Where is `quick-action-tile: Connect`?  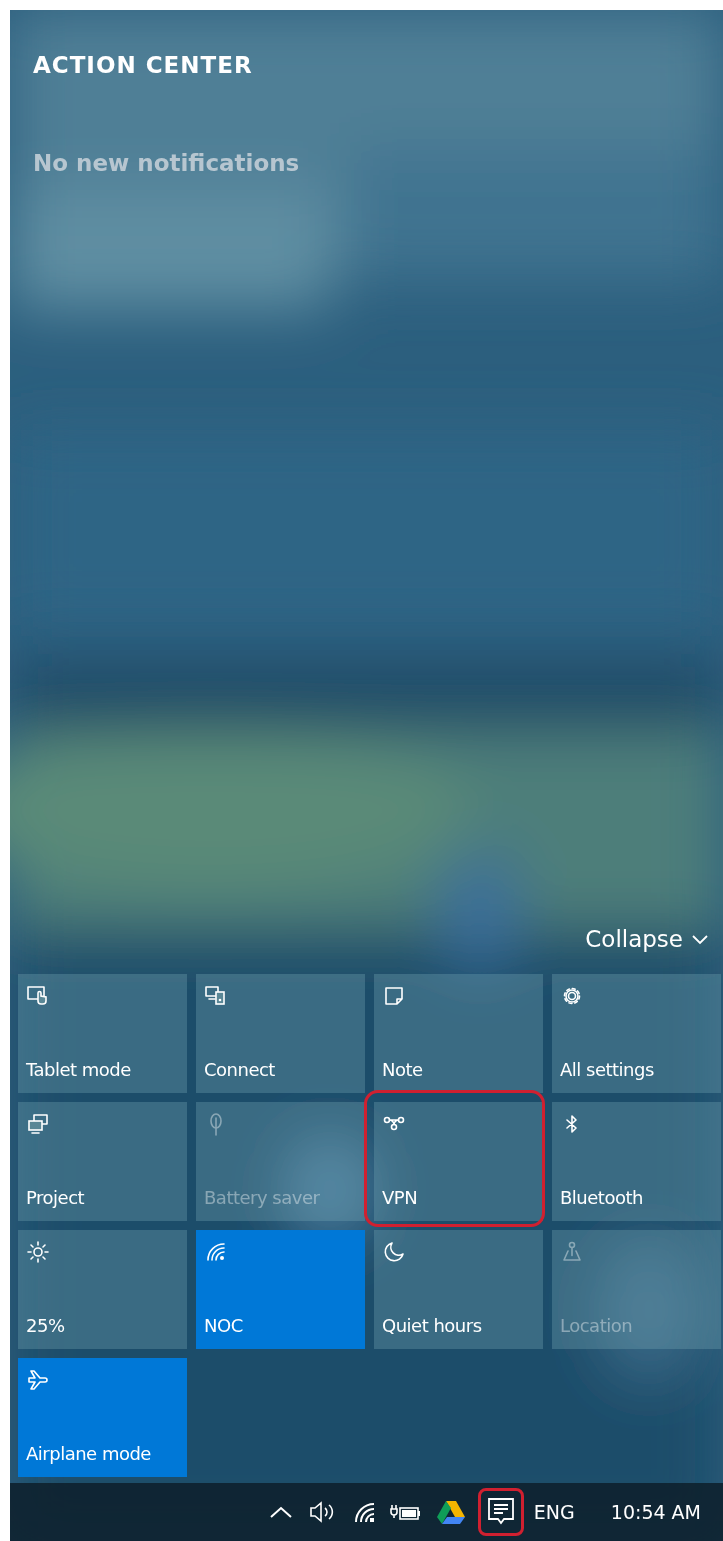 quick-action-tile: Connect is located at coordinates (280, 1033).